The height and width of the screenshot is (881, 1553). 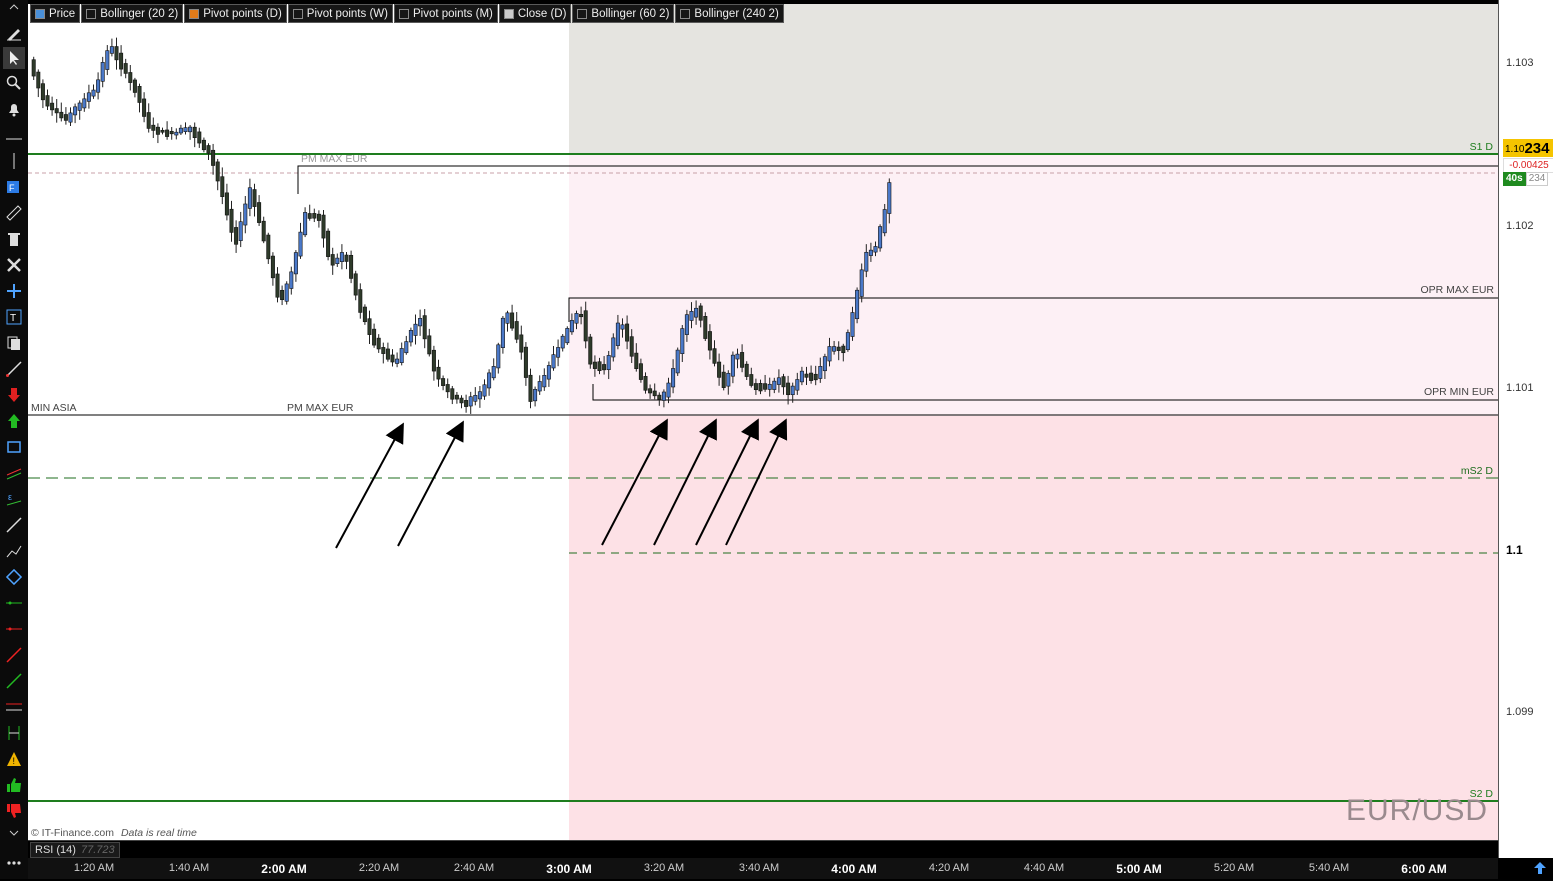 What do you see at coordinates (14, 33) in the screenshot?
I see `pencil-icon` at bounding box center [14, 33].